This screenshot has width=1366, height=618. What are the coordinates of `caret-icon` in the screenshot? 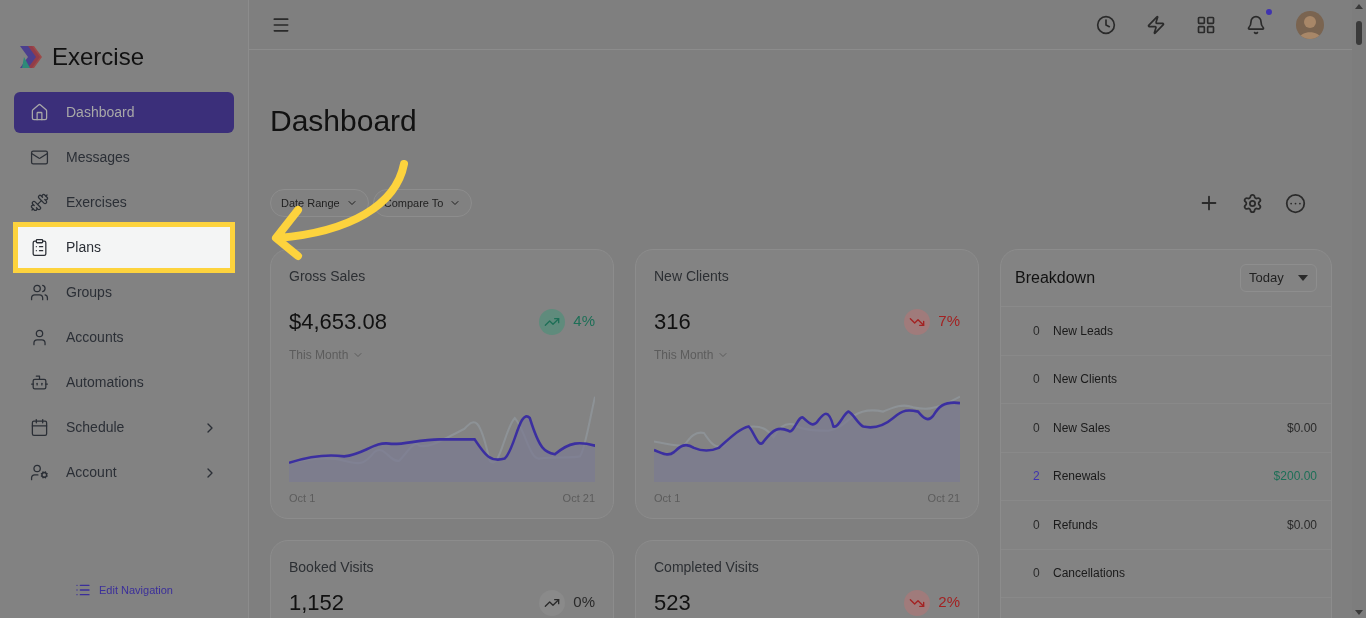 It's located at (1303, 278).